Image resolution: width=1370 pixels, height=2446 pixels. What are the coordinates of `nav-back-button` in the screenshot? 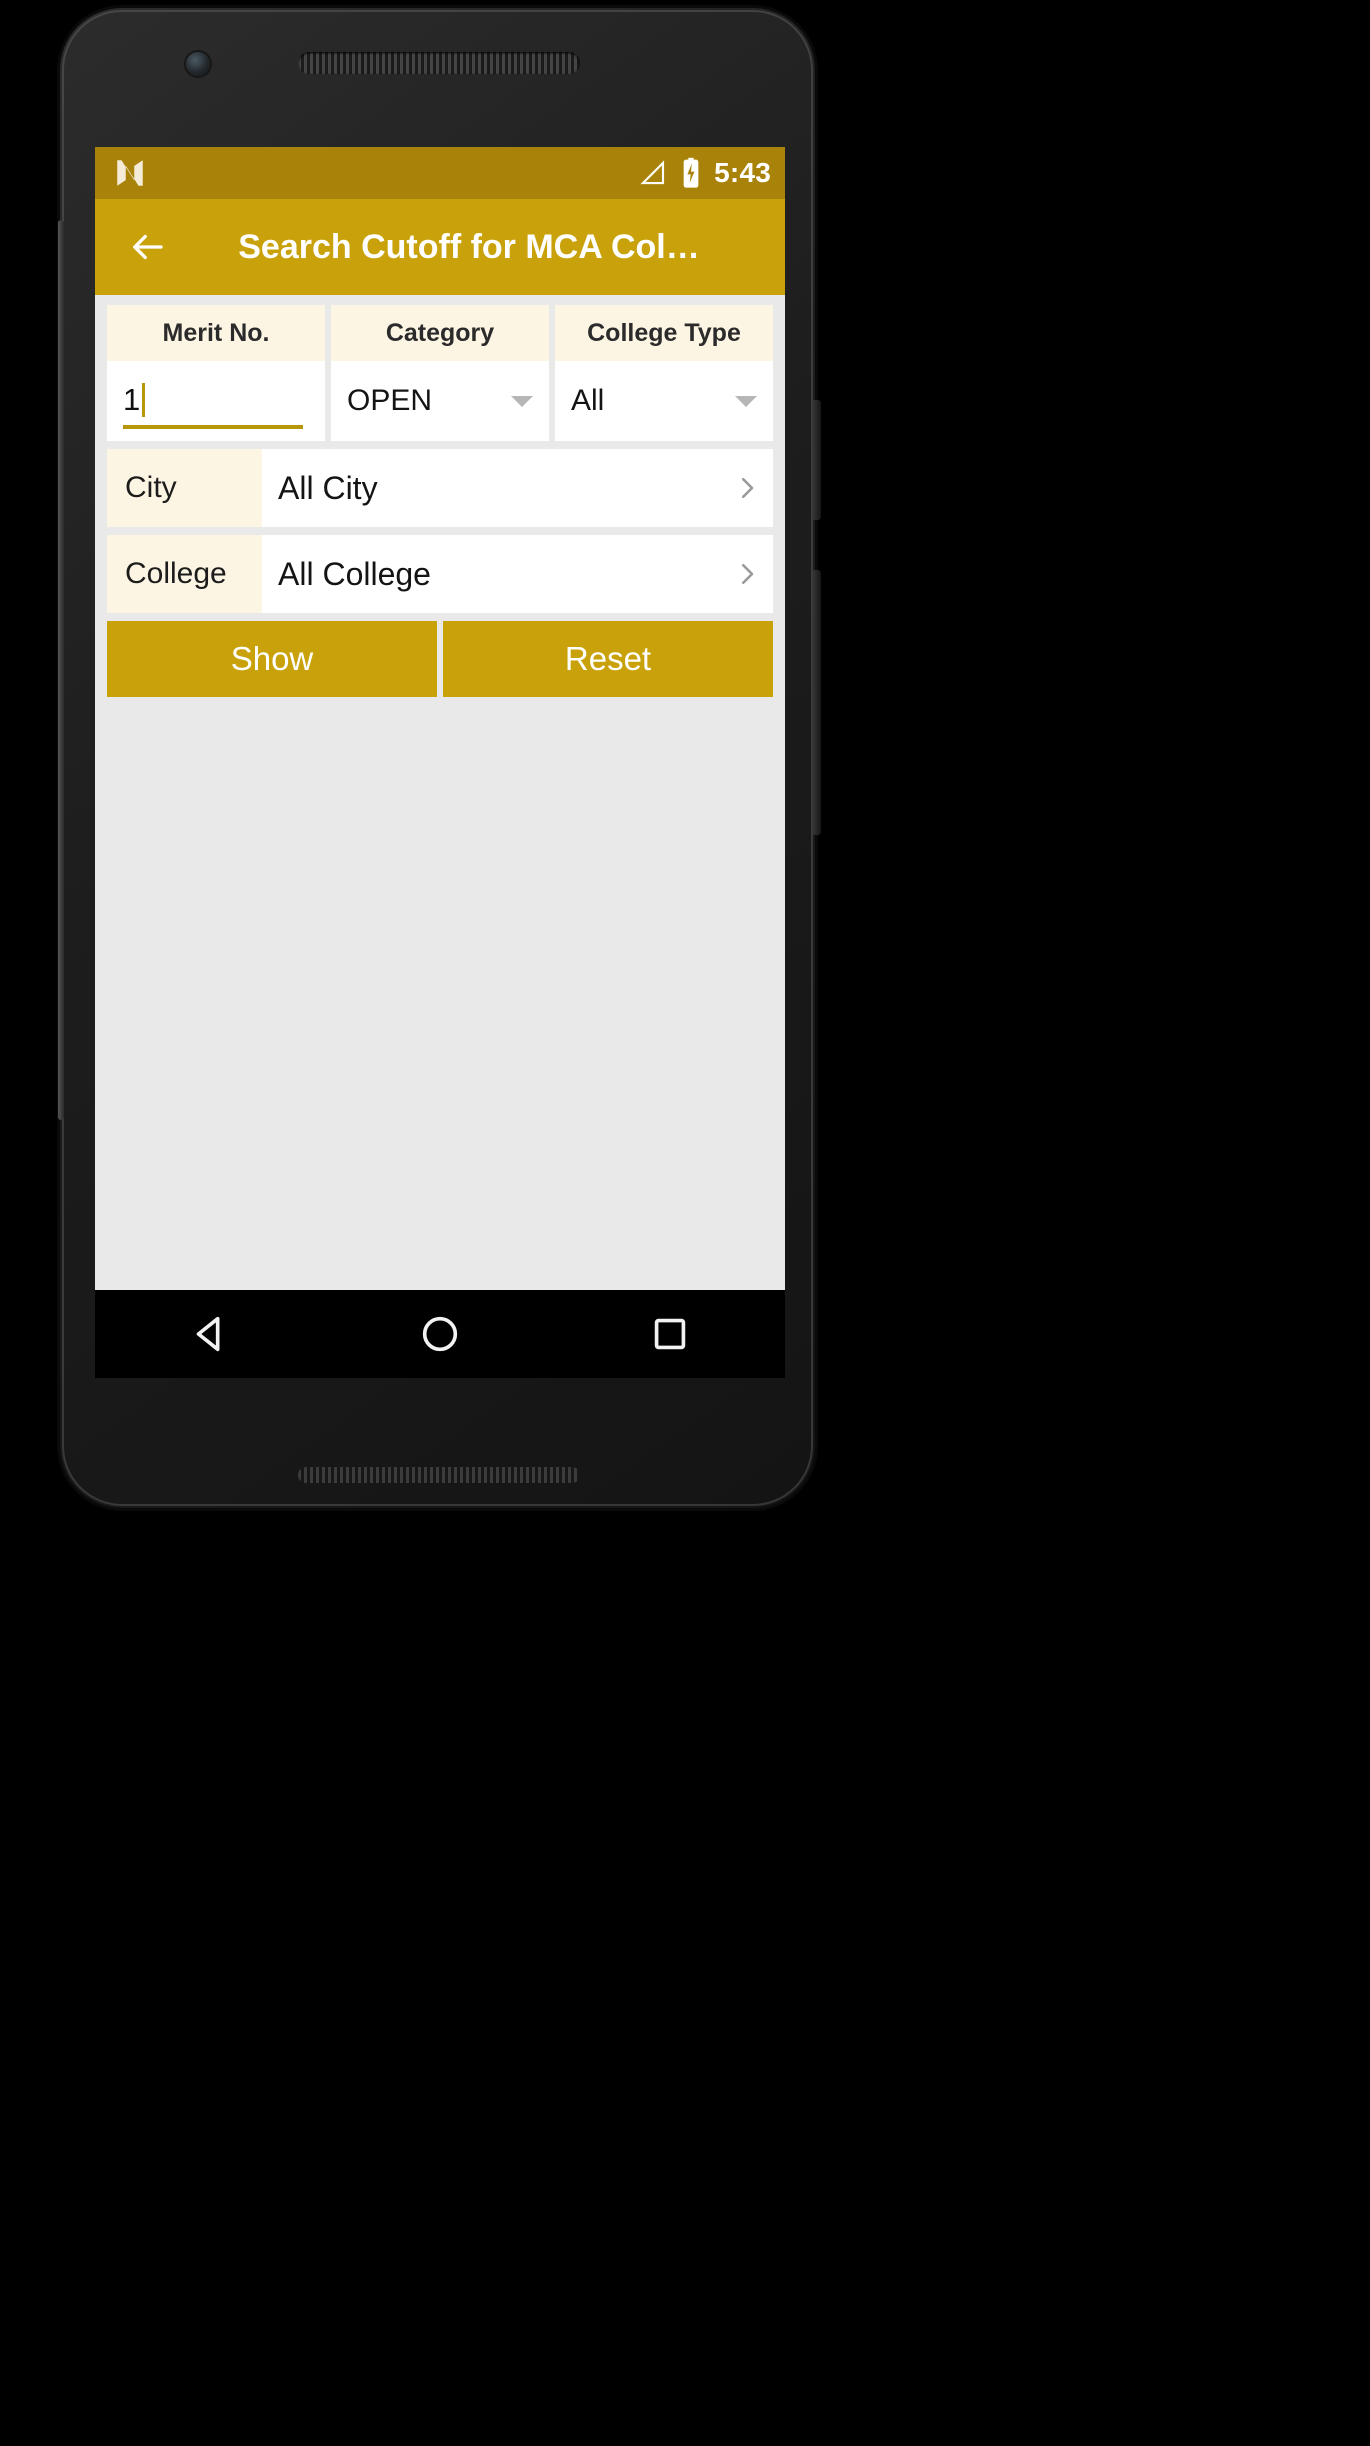 It's located at (210, 1334).